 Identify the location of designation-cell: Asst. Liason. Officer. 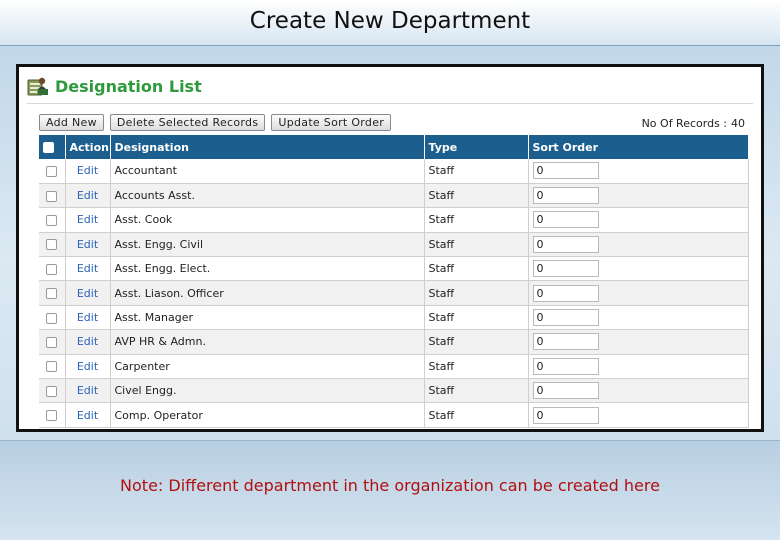
(267, 293).